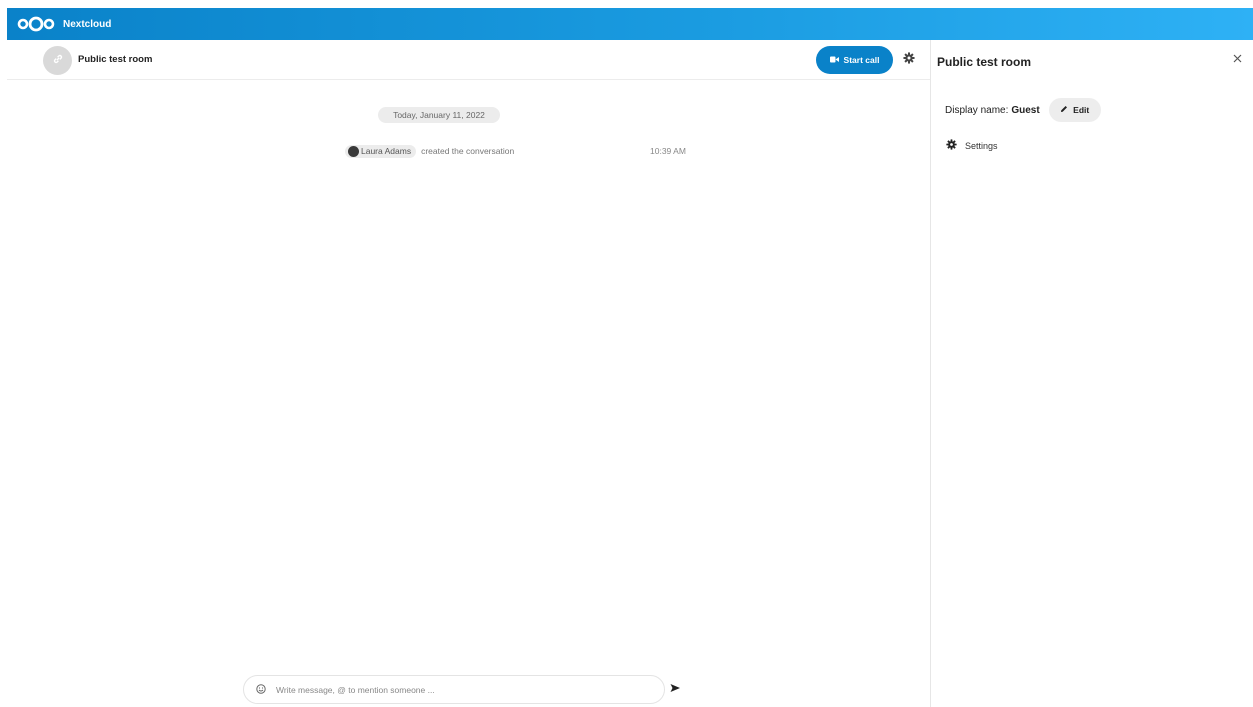  What do you see at coordinates (461, 689) in the screenshot?
I see `message-input` at bounding box center [461, 689].